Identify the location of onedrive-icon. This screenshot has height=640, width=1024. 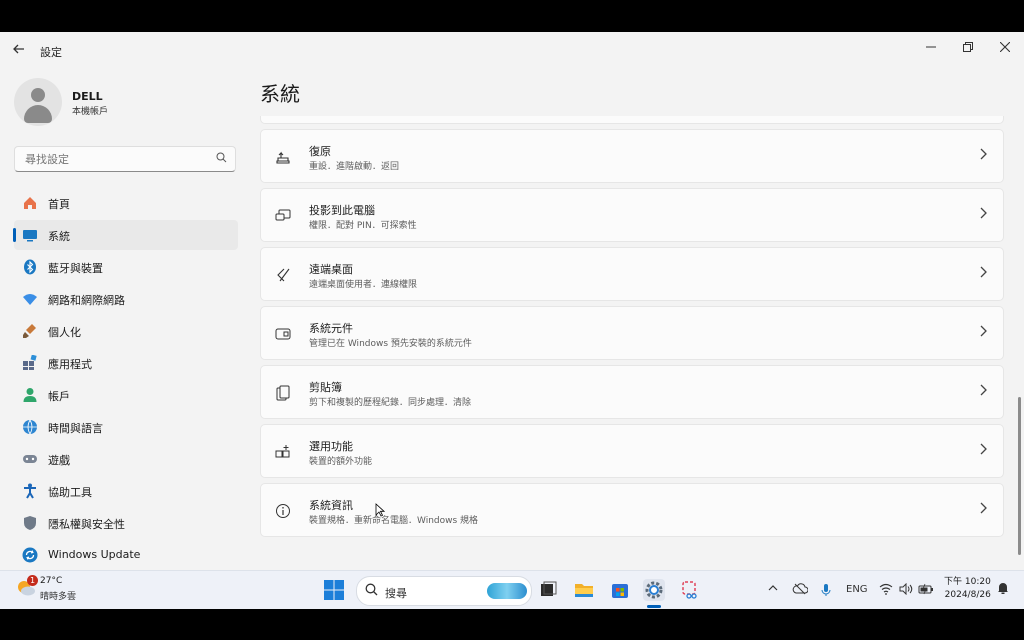
(800, 590).